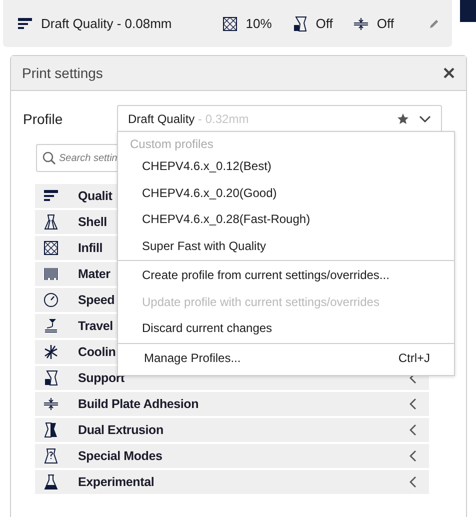  I want to click on pencil-icon, so click(434, 23).